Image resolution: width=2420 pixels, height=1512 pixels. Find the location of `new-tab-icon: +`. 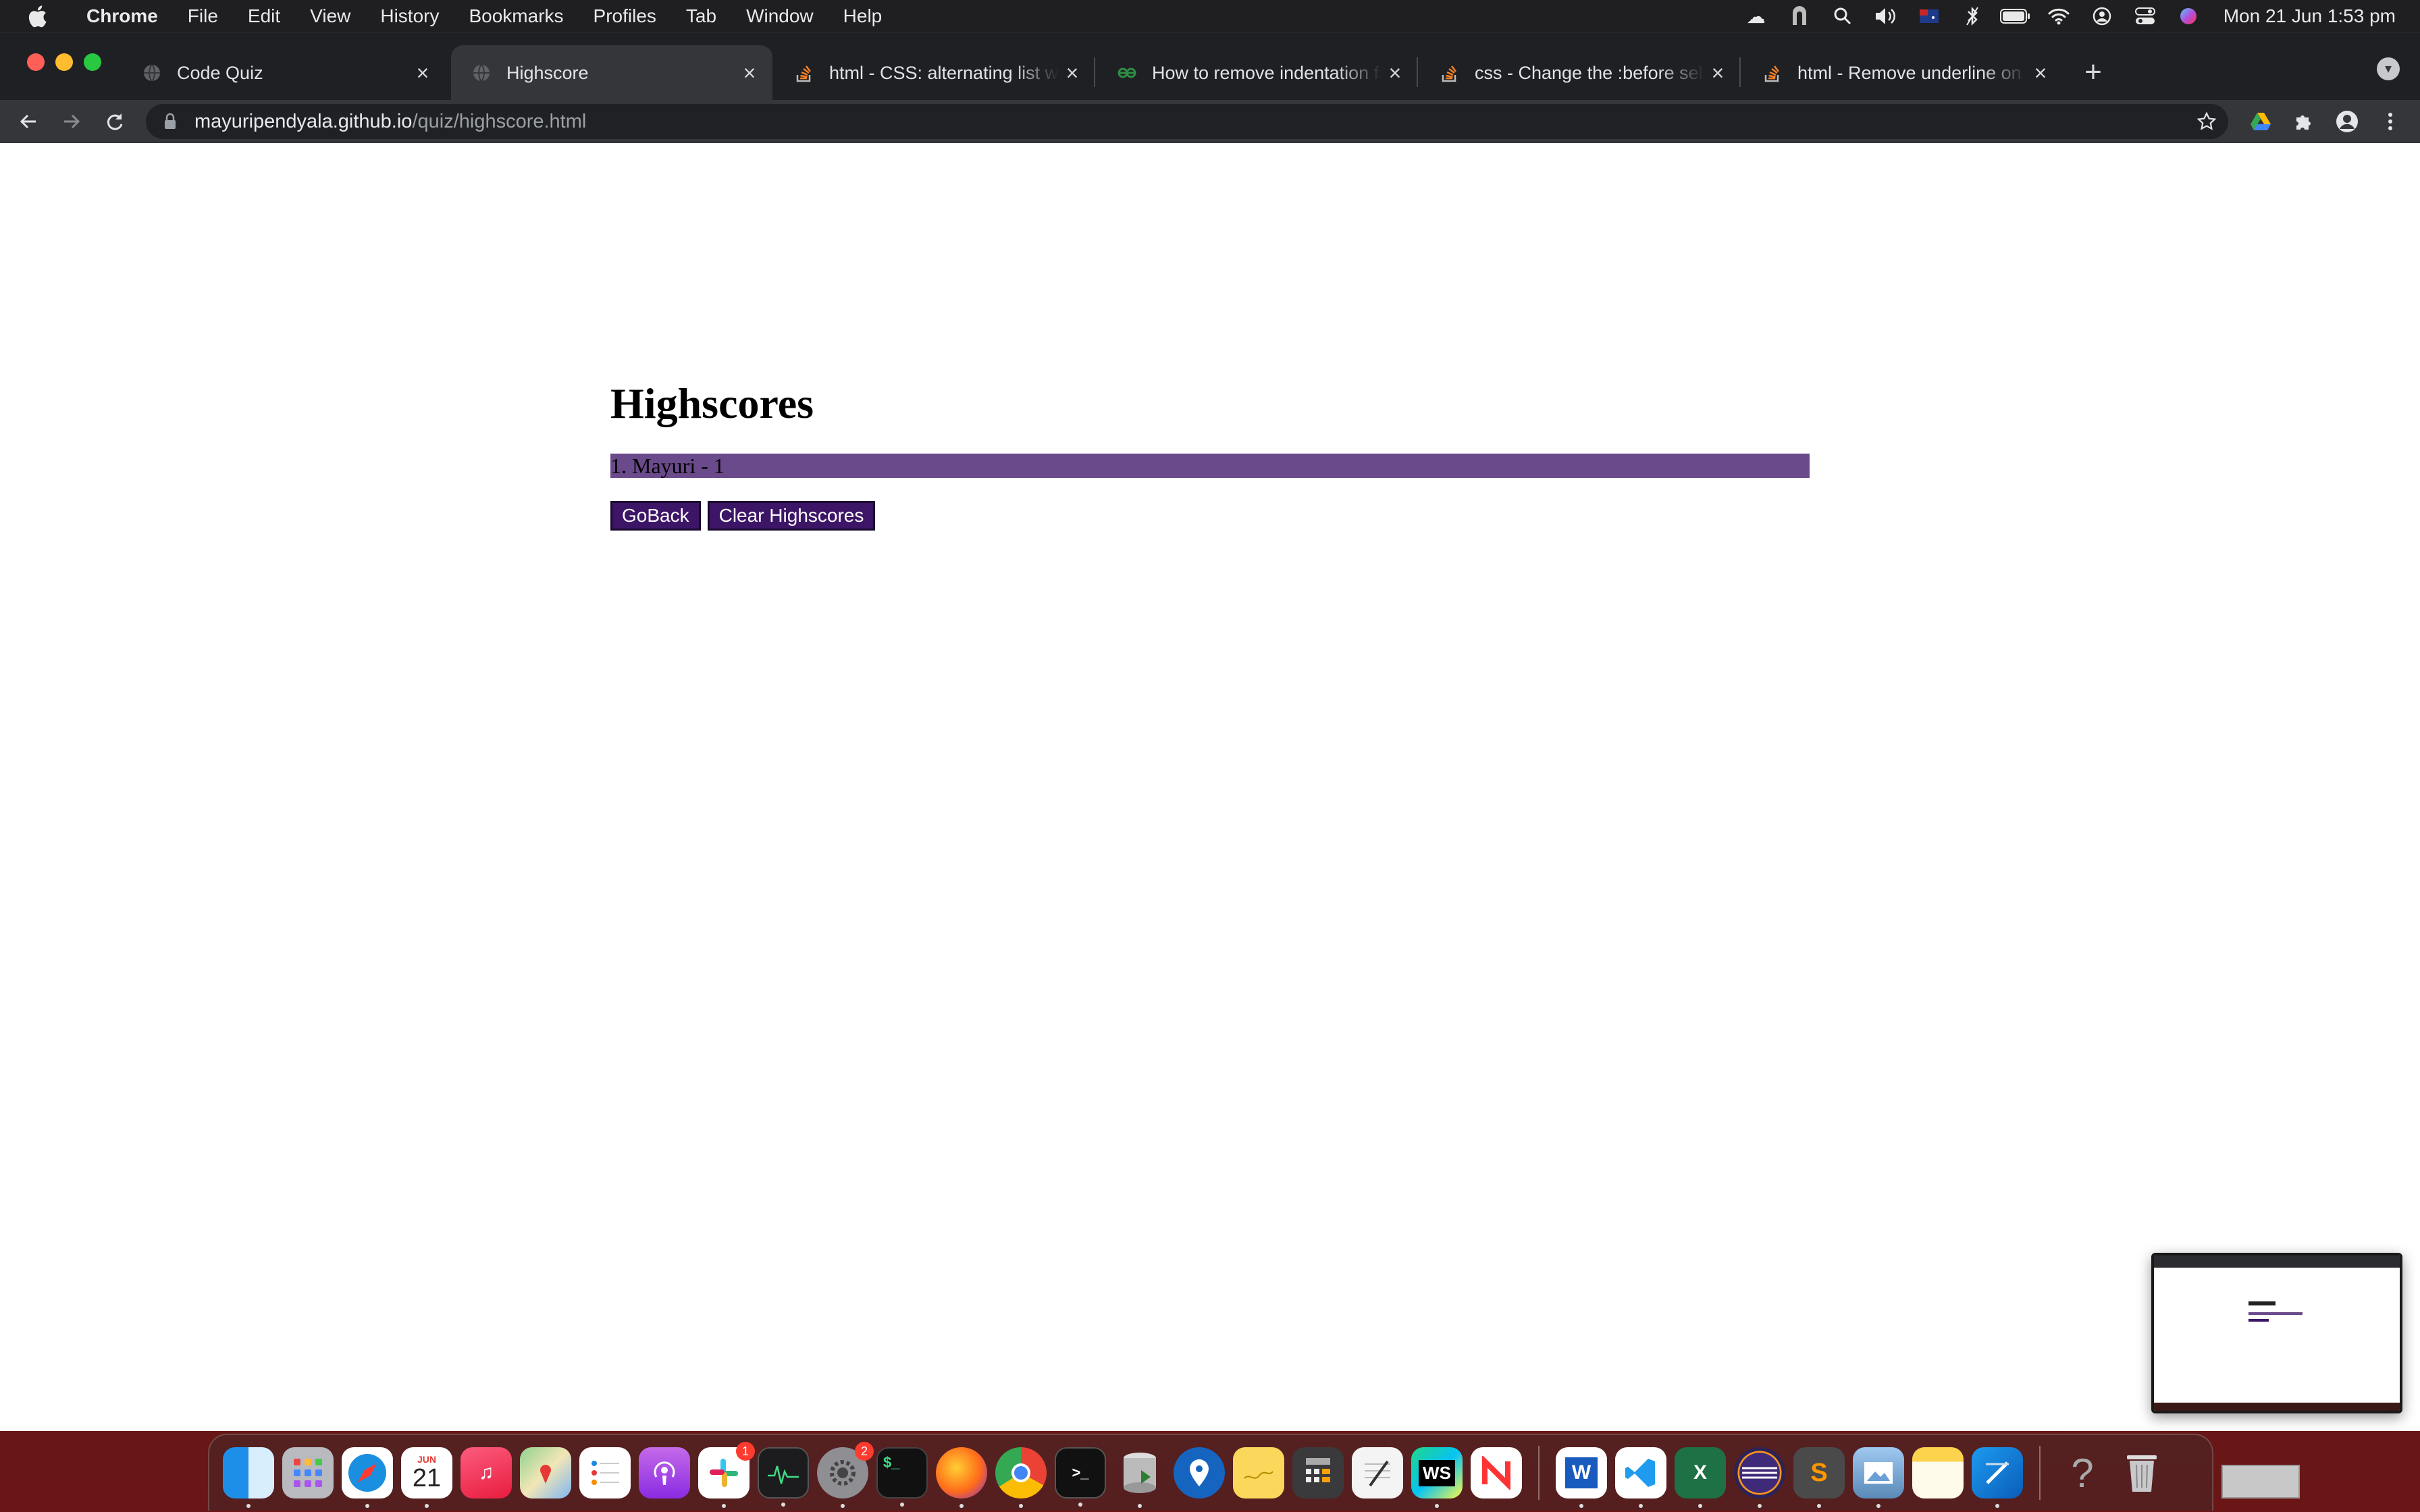

new-tab-icon: + is located at coordinates (2093, 72).